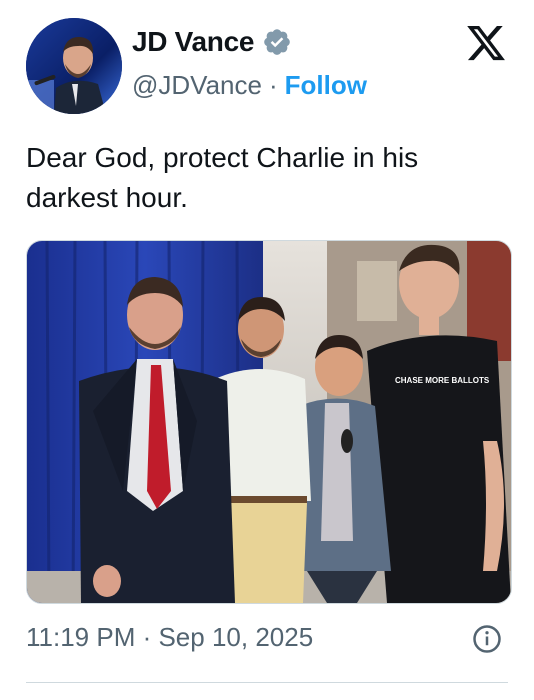 The height and width of the screenshot is (700, 534). I want to click on follow-button: Follow, so click(326, 85).